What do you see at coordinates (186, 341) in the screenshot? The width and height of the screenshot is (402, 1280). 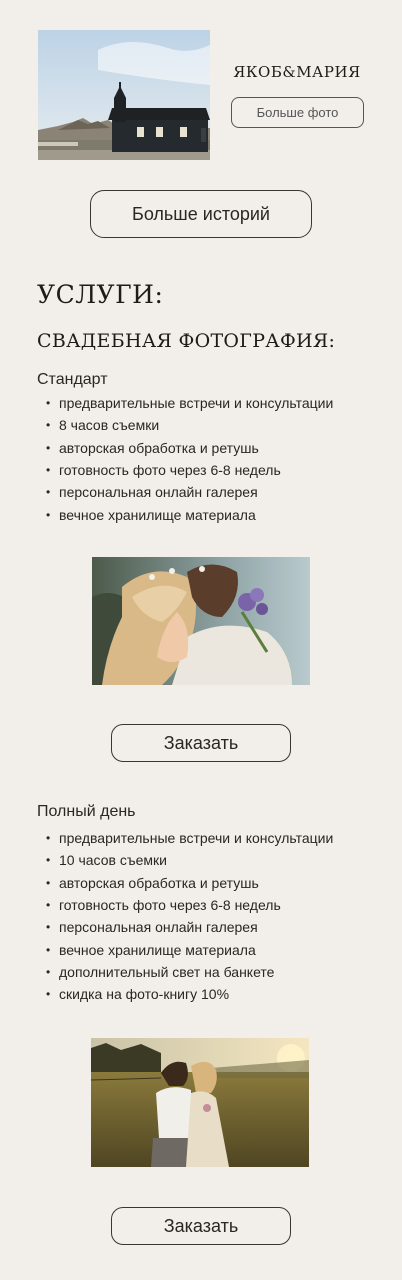 I see `wedding-photo-heading: СВАДЕБНАЯ ФОТОГРАФИЯ:` at bounding box center [186, 341].